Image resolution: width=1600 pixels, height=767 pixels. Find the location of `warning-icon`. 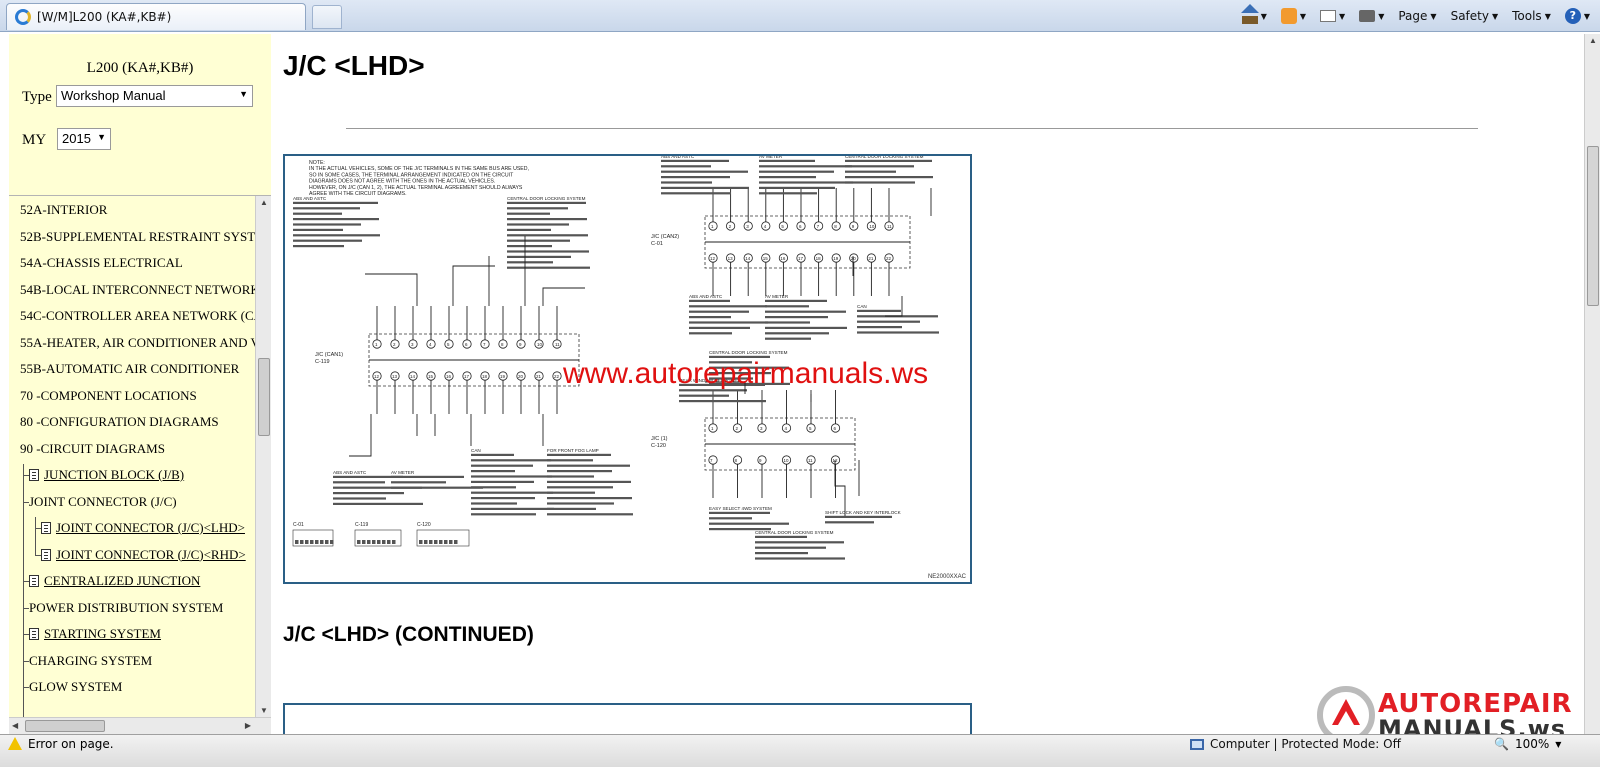

warning-icon is located at coordinates (15, 744).